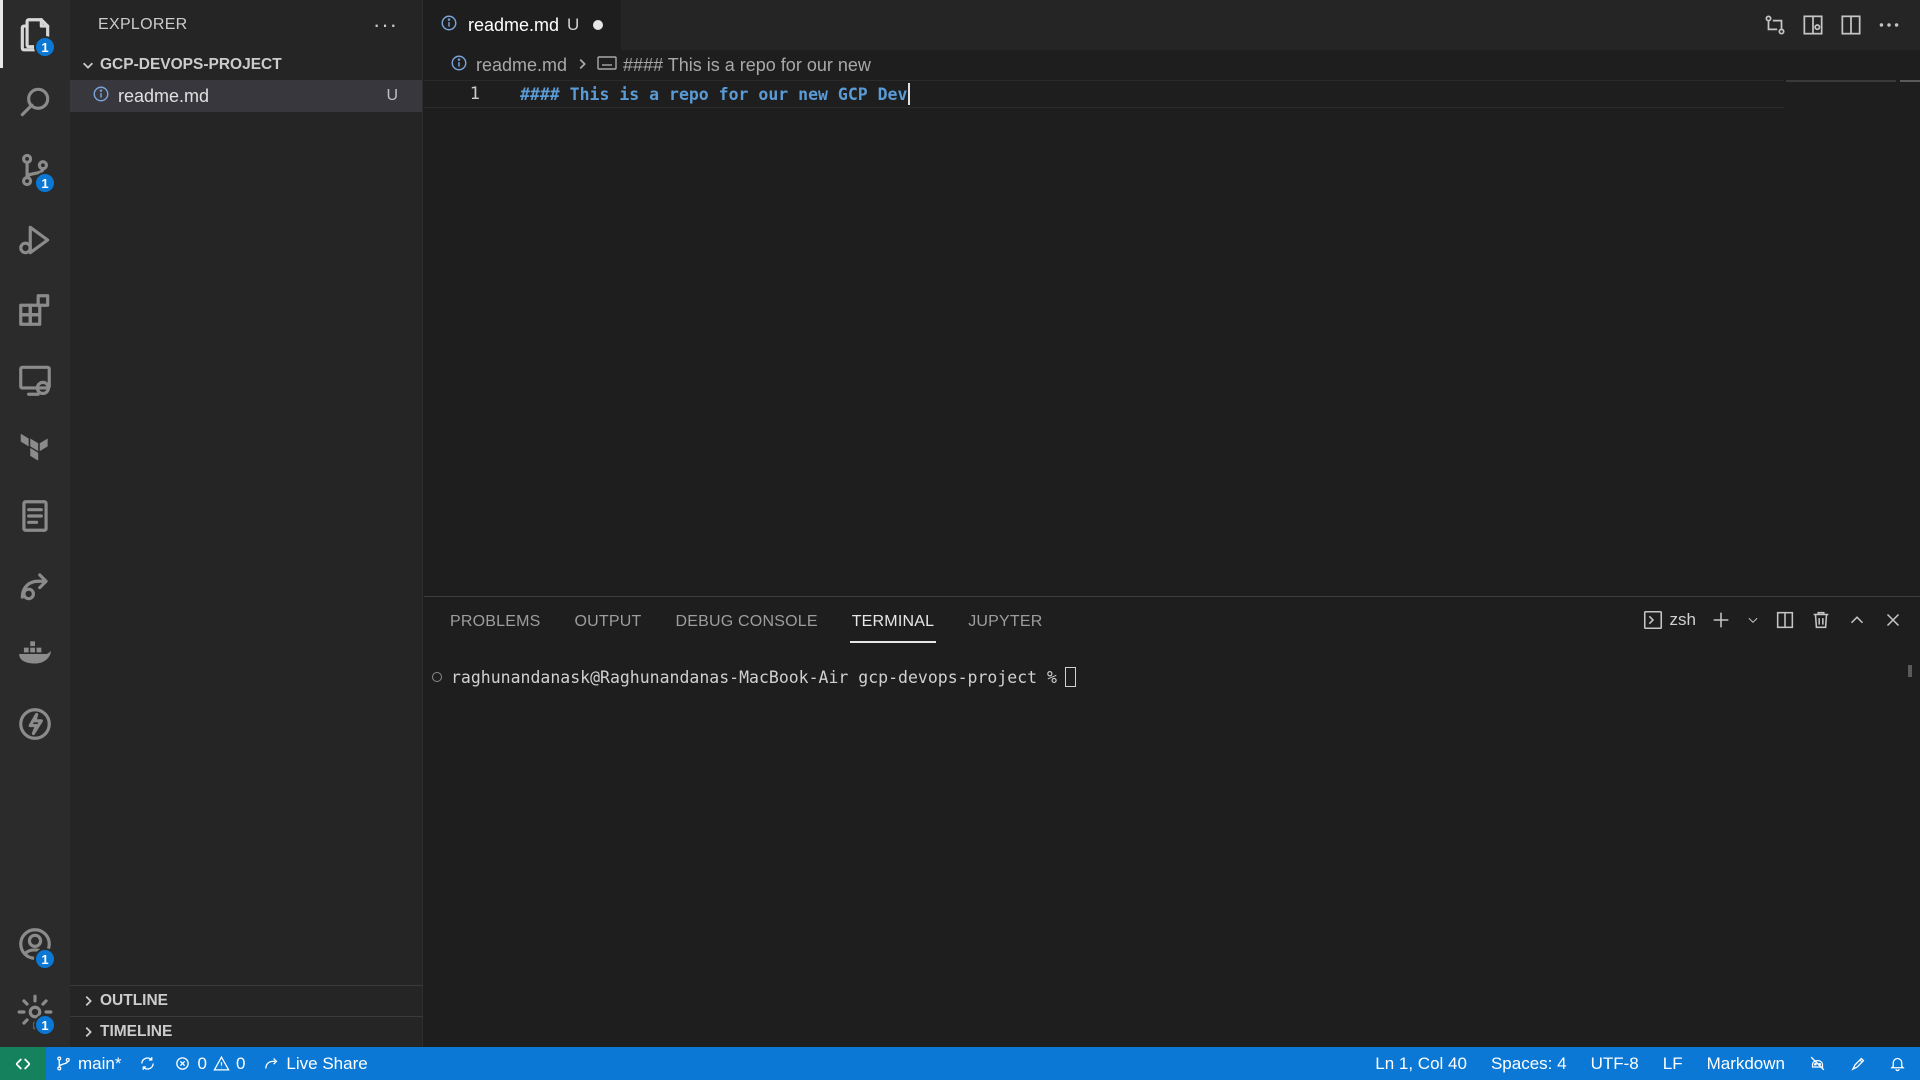  I want to click on source-control-badge: 1, so click(45, 183).